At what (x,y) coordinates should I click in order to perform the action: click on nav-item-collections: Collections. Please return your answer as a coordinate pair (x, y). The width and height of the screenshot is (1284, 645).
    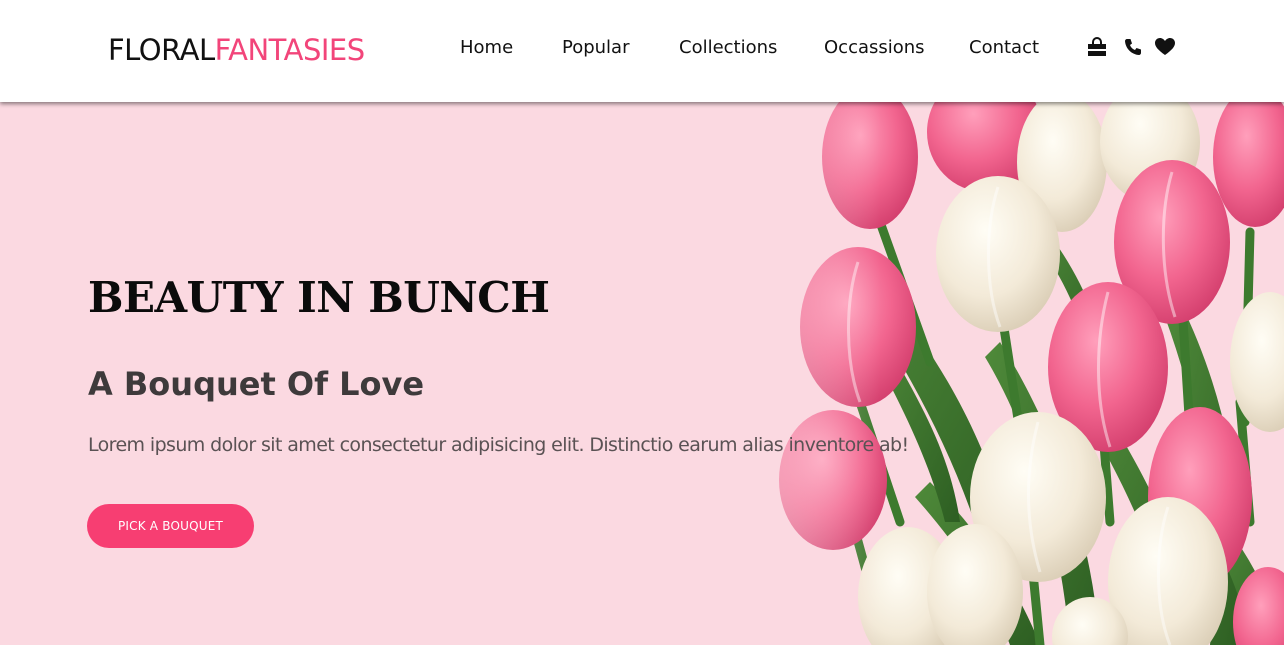
    Looking at the image, I should click on (728, 48).